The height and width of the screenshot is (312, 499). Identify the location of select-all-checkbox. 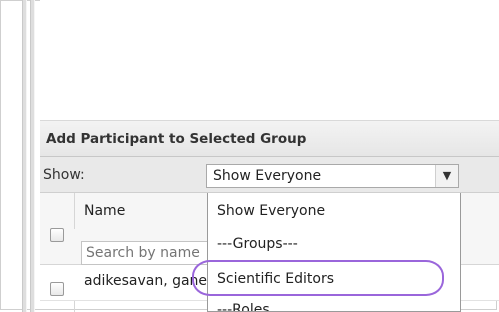
(57, 235).